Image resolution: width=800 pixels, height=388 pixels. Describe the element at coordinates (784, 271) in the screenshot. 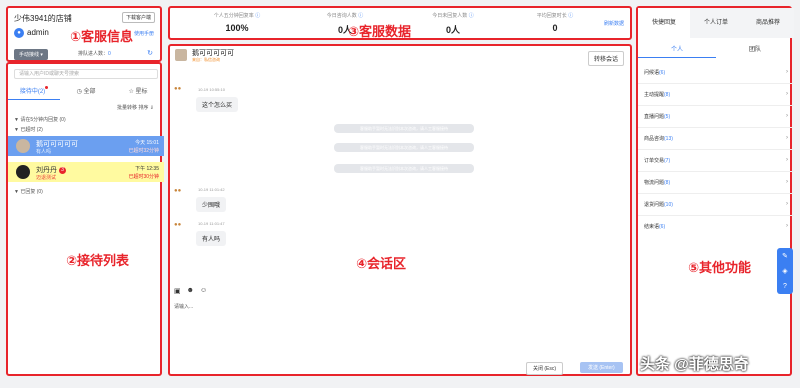

I see `cube-icon: ◈` at that location.